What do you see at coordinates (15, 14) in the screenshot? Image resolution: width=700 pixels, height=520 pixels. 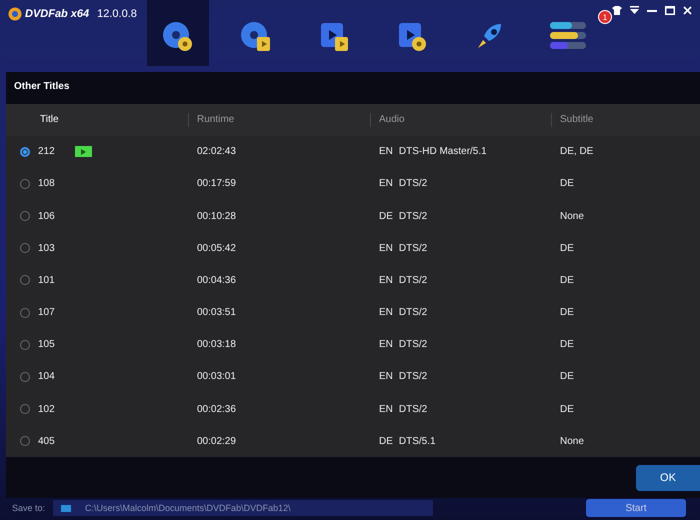 I see `logo-icon` at bounding box center [15, 14].